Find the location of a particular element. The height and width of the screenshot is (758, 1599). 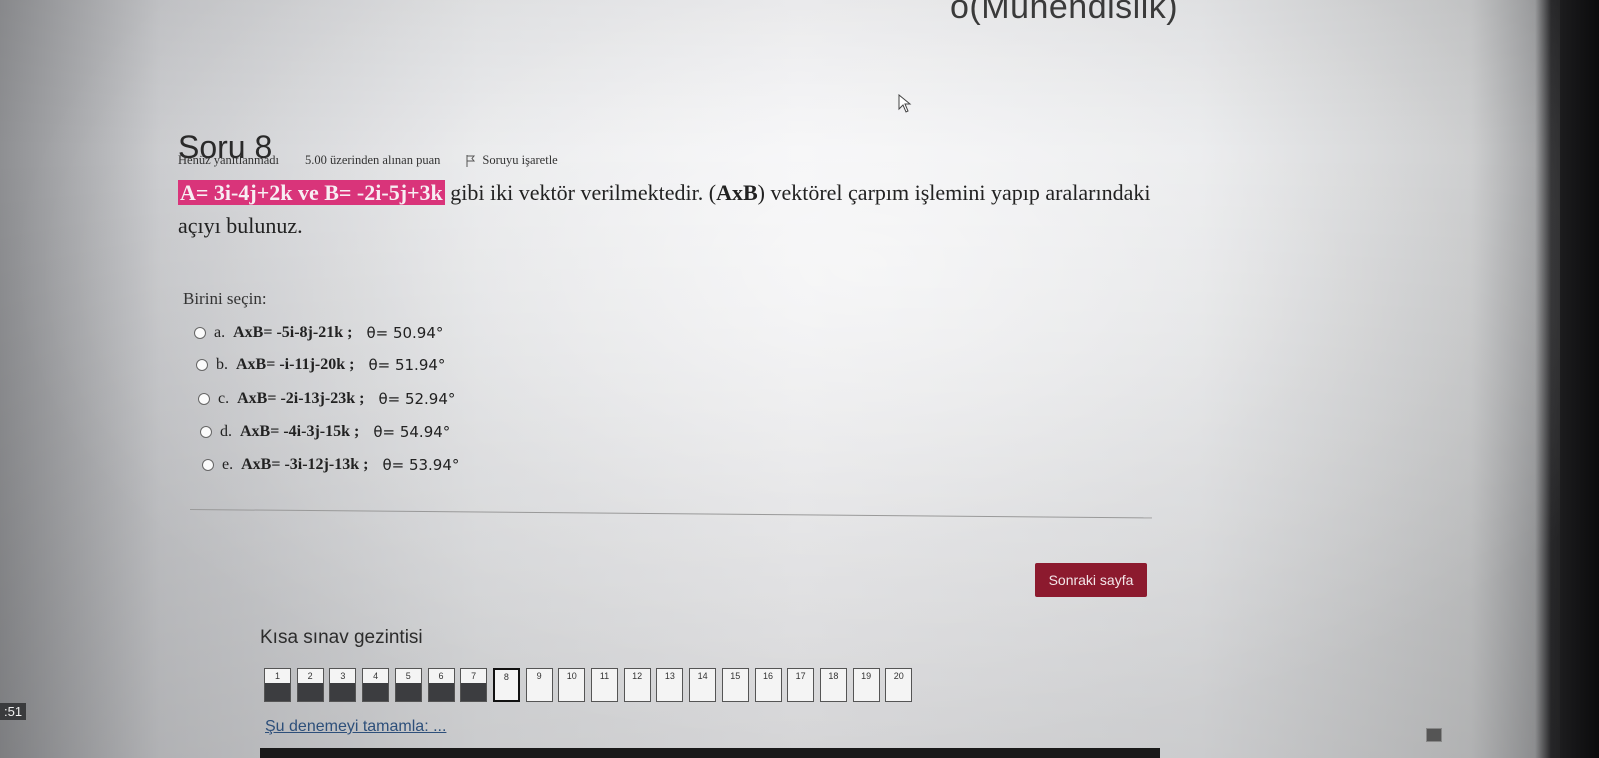

next-page-button: Sonraki sayfa is located at coordinates (1091, 580).